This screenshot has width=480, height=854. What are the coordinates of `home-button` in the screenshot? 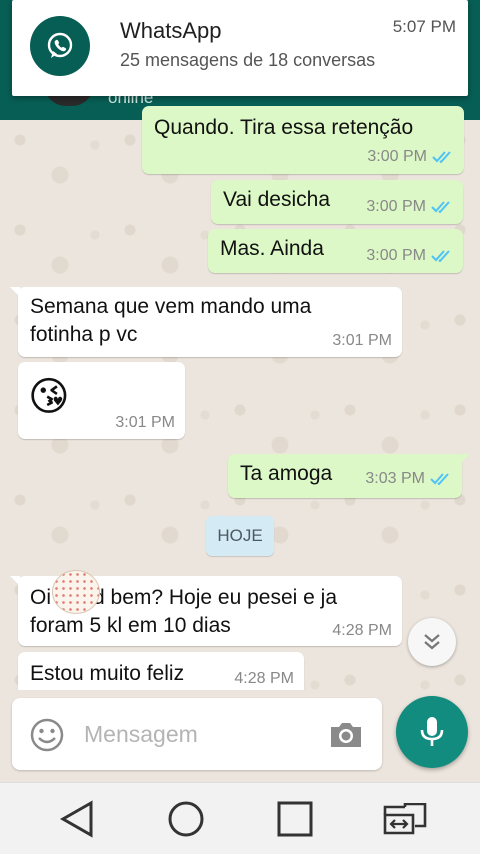 It's located at (186, 819).